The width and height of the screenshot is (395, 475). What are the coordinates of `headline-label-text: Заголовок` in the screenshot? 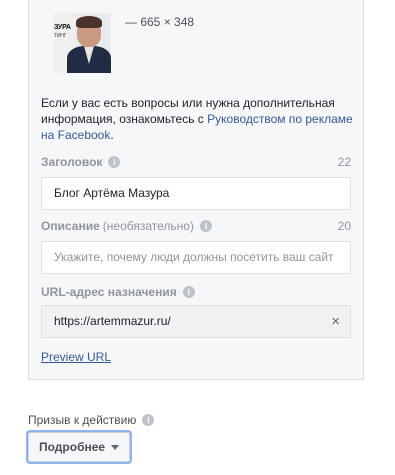 It's located at (72, 162).